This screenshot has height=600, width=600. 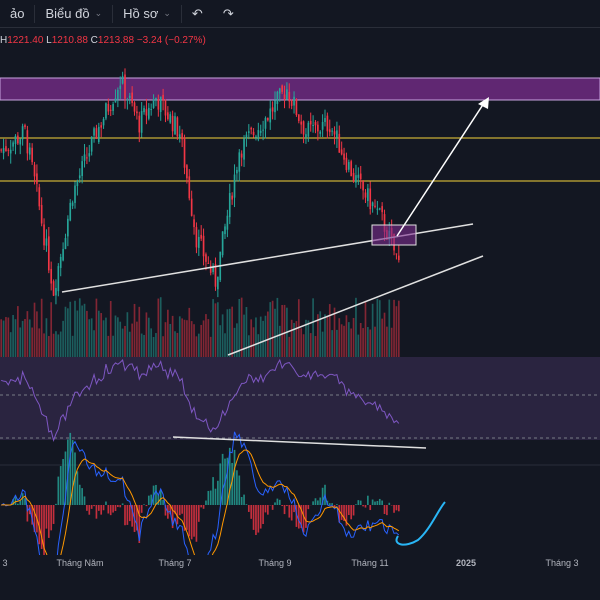 What do you see at coordinates (275, 563) in the screenshot?
I see `axis-label: Tháng 9` at bounding box center [275, 563].